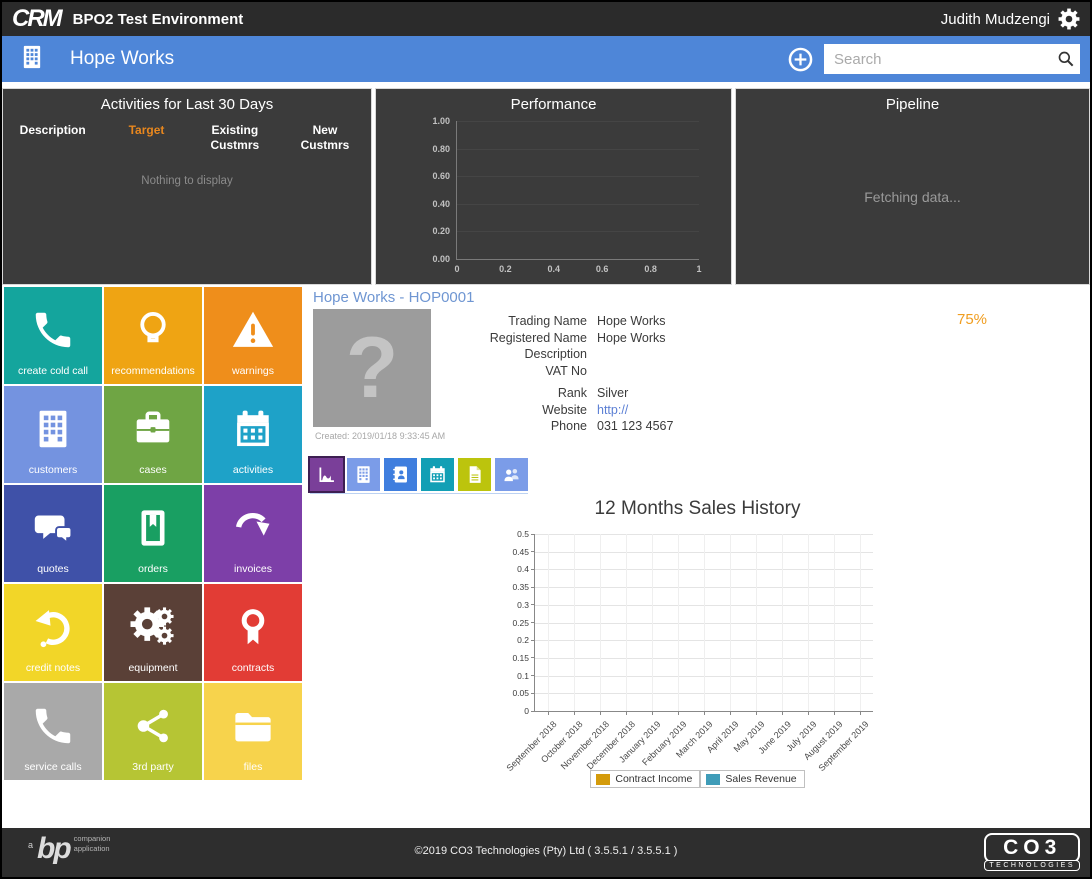  What do you see at coordinates (547, 321) in the screenshot?
I see `field-label: Trading Name` at bounding box center [547, 321].